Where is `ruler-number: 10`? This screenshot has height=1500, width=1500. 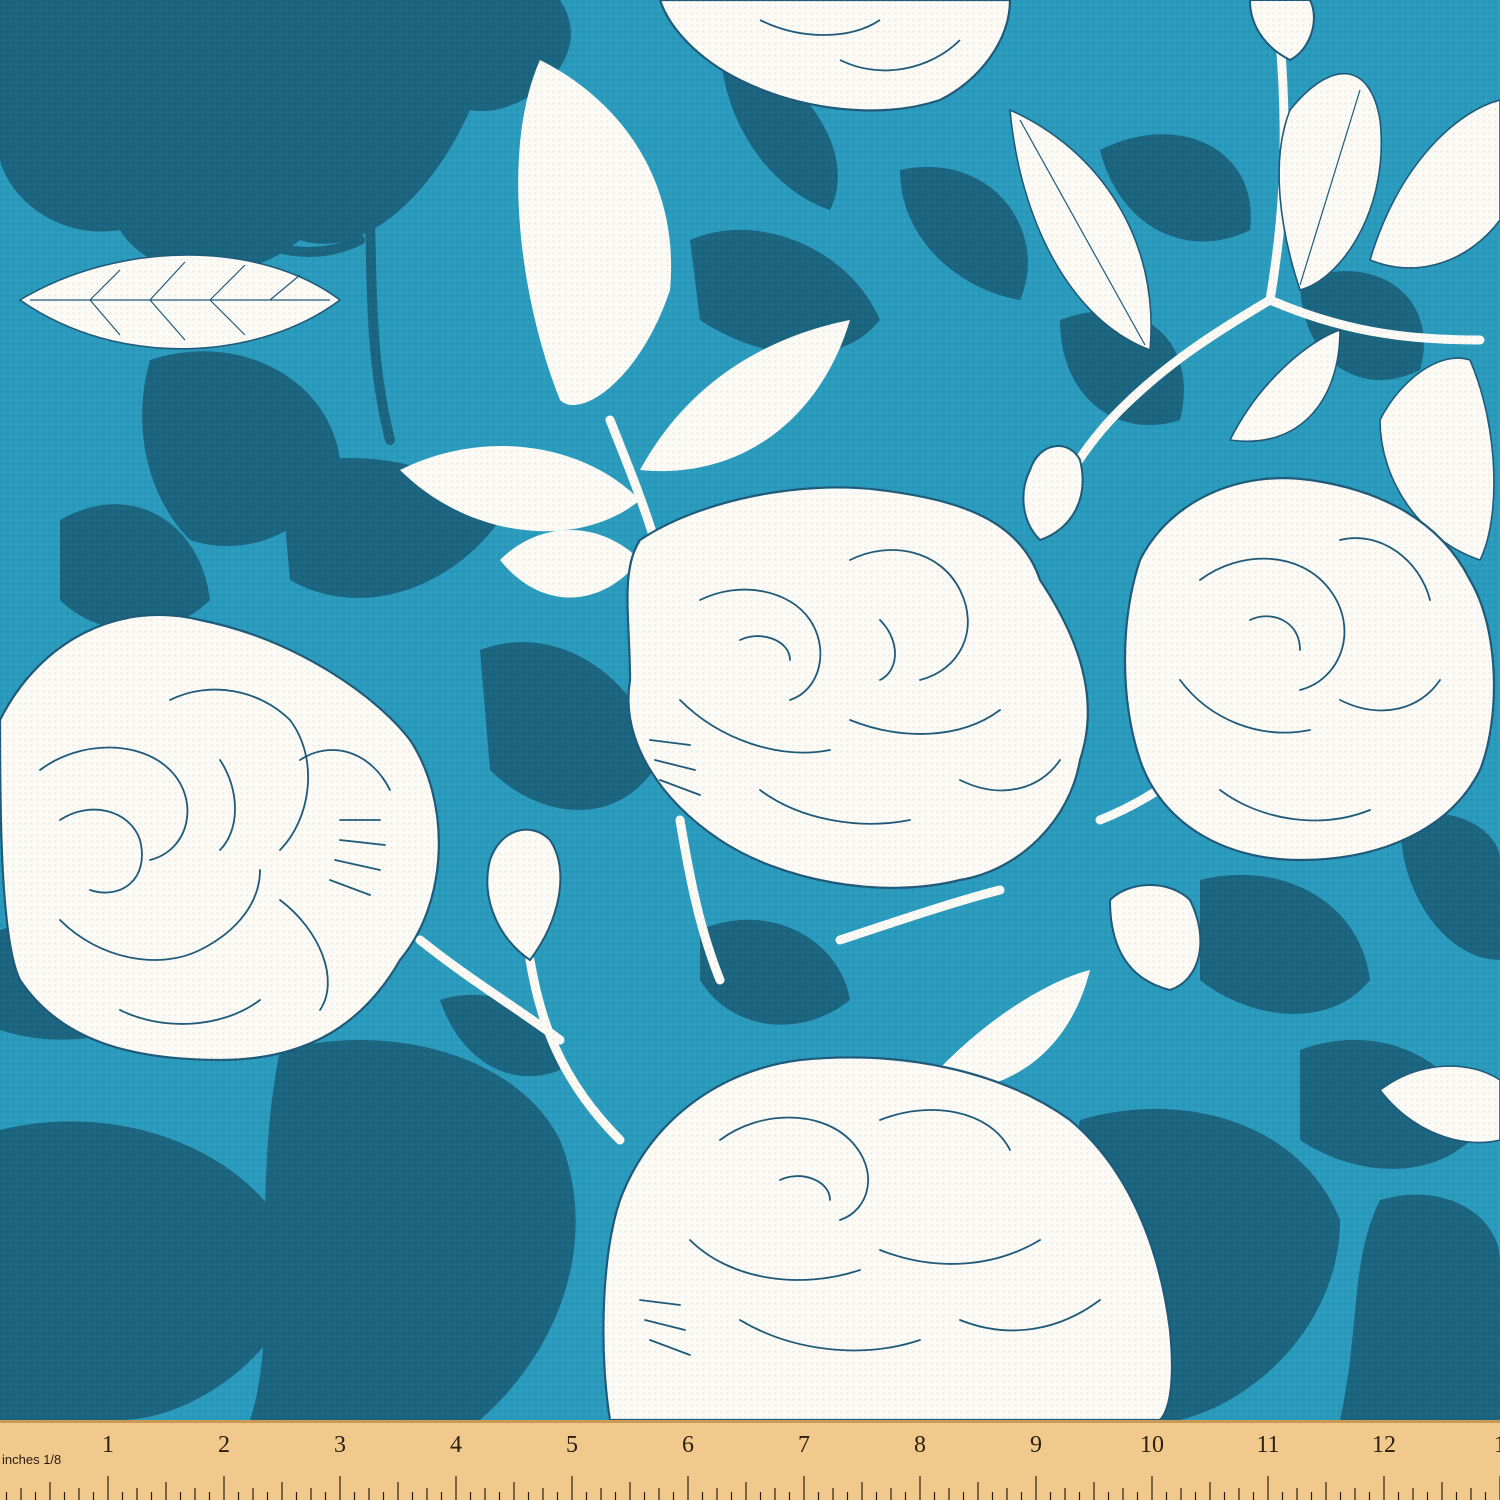 ruler-number: 10 is located at coordinates (1152, 1445).